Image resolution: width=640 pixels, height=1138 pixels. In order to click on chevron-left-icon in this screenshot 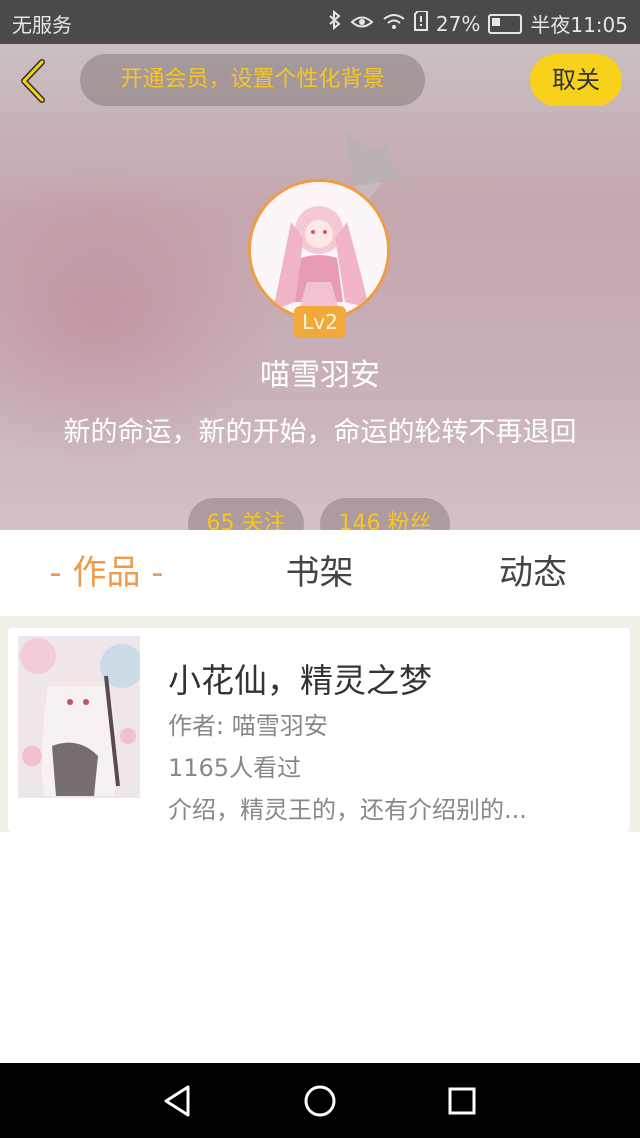, I will do `click(33, 81)`.